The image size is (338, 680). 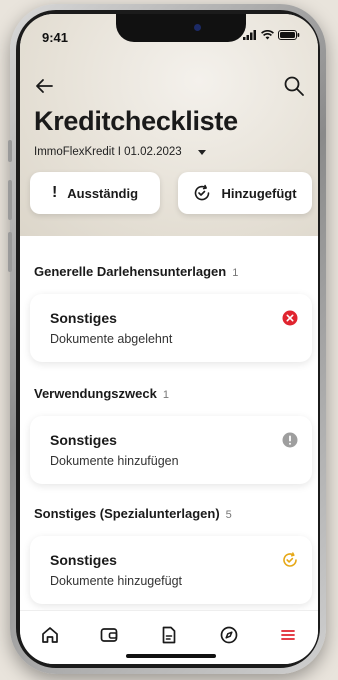 What do you see at coordinates (10, 151) in the screenshot?
I see `mute-switch` at bounding box center [10, 151].